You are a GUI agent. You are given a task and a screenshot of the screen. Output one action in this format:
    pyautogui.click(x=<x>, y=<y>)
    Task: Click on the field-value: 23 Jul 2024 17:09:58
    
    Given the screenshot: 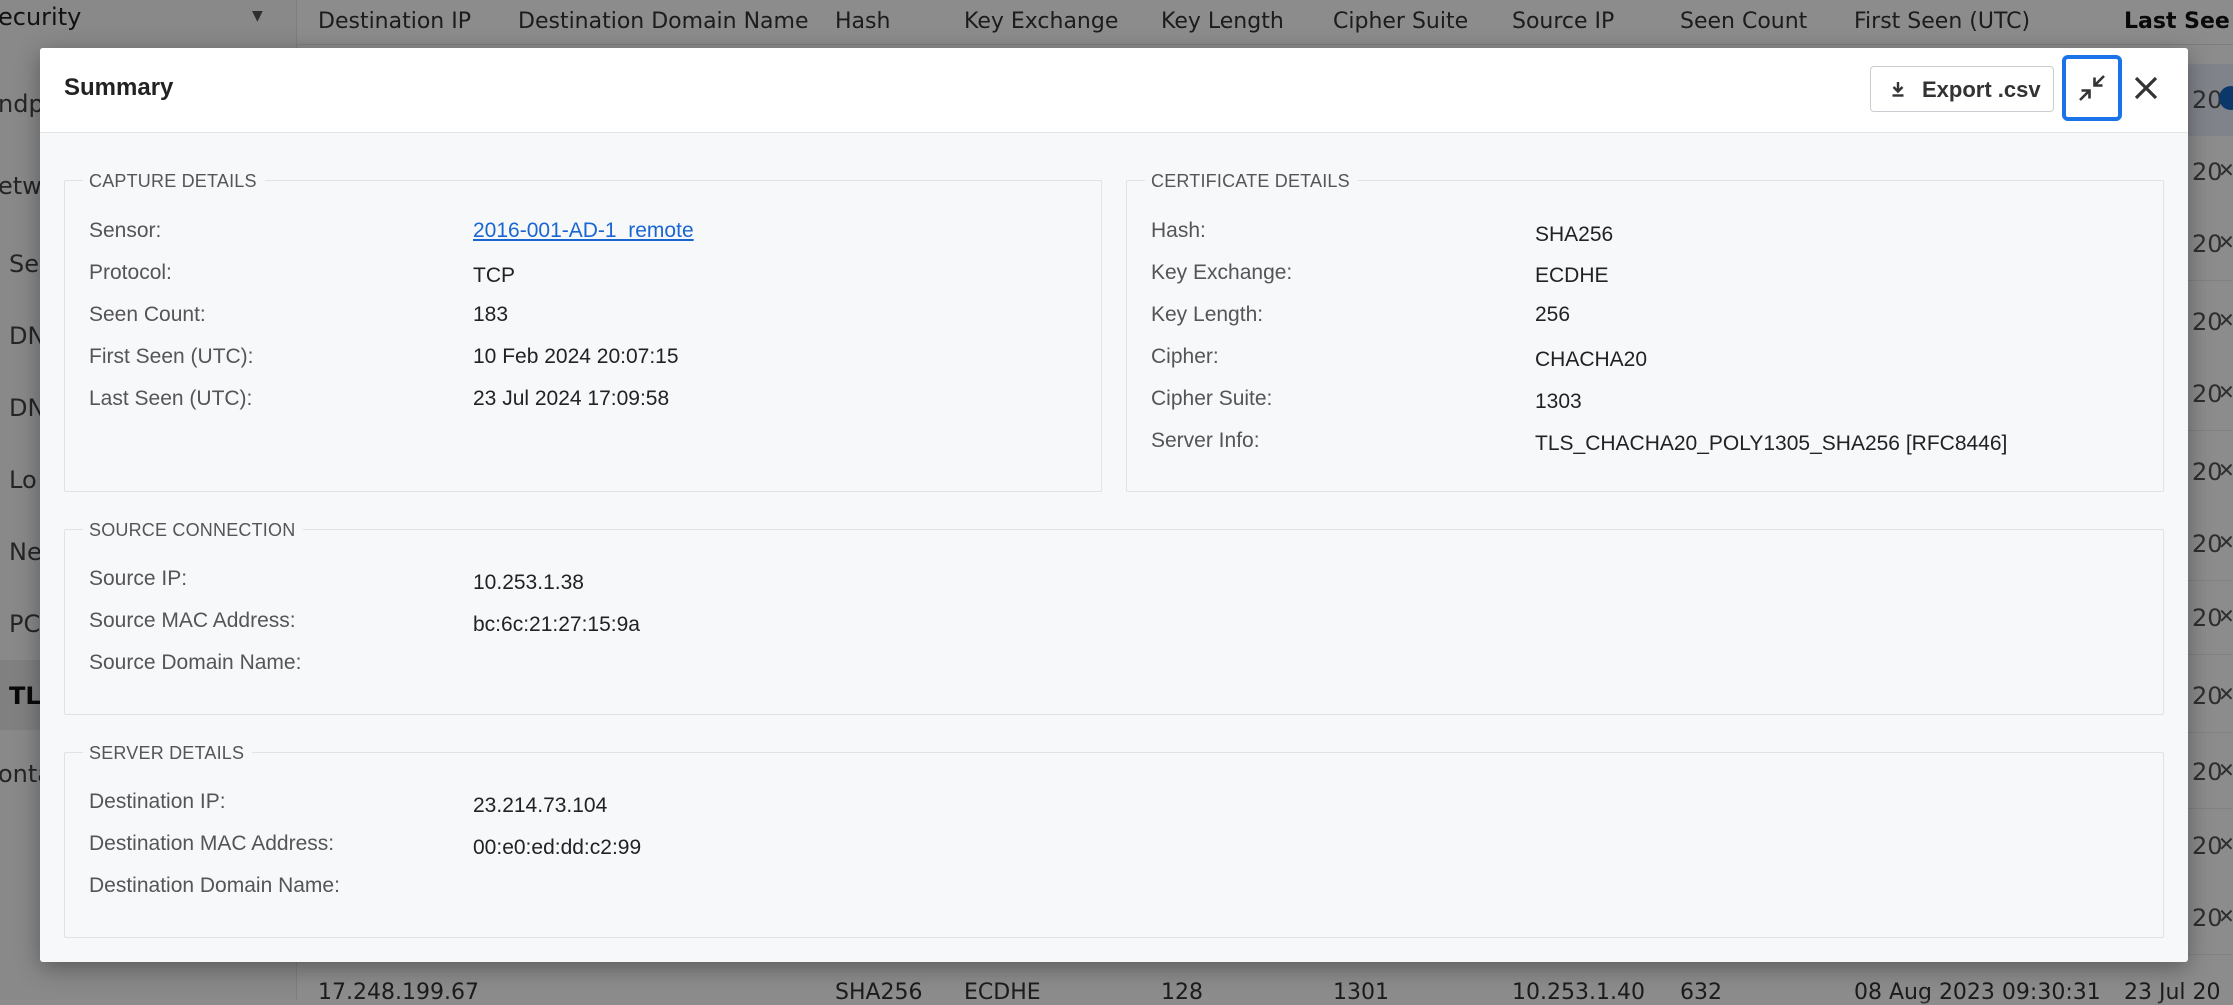 What is the action you would take?
    pyautogui.click(x=571, y=398)
    